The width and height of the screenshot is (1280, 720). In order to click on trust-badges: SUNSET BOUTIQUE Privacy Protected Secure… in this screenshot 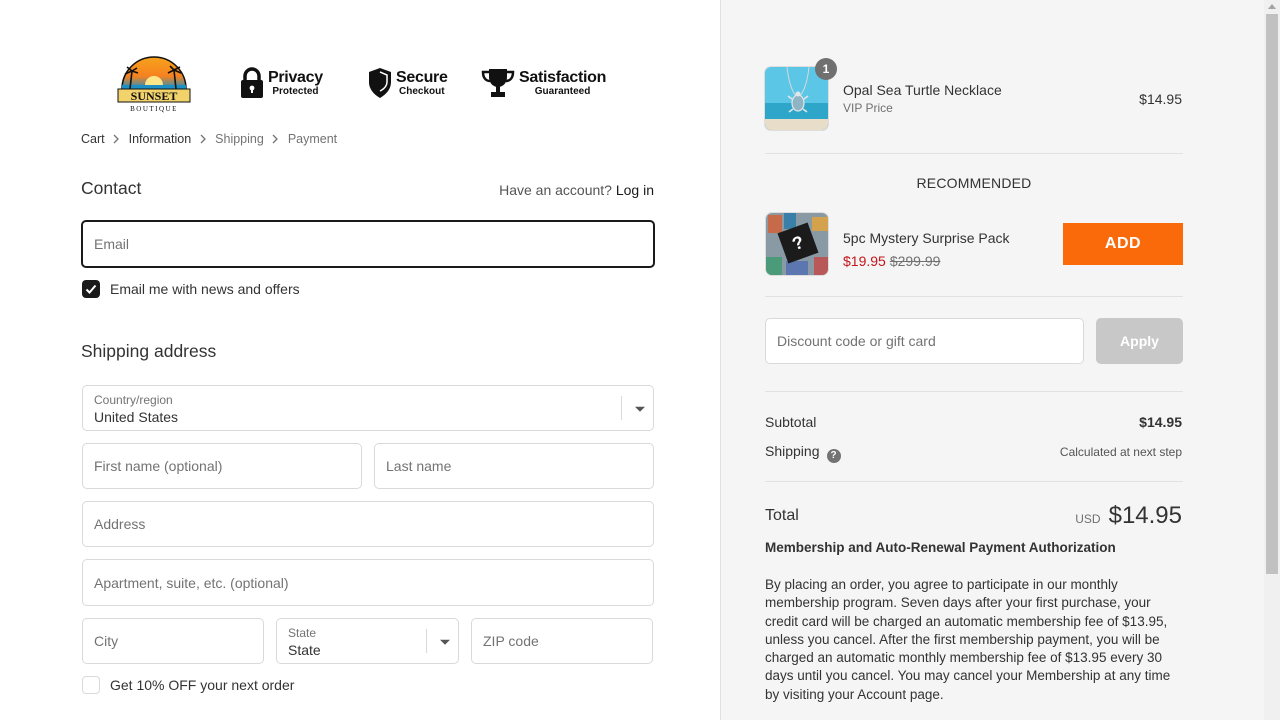, I will do `click(366, 85)`.